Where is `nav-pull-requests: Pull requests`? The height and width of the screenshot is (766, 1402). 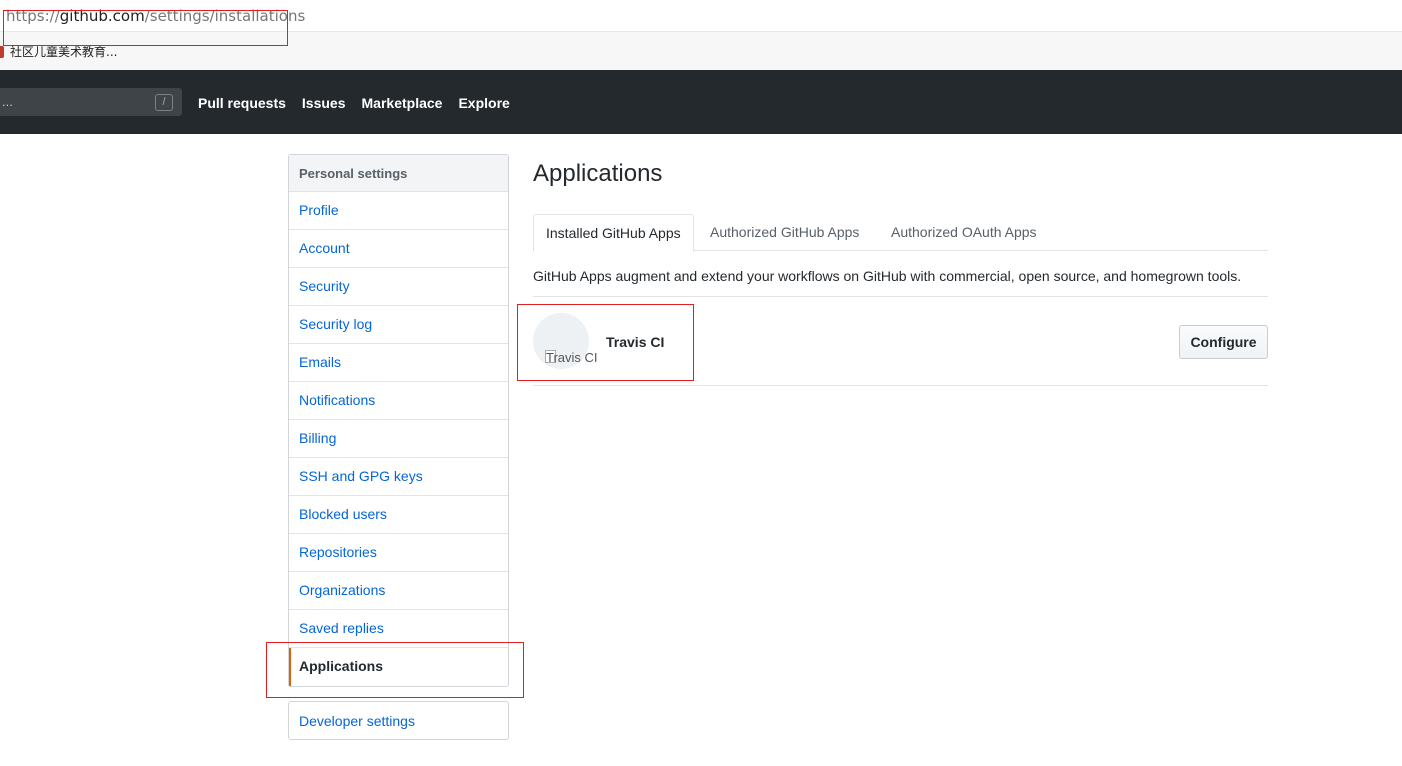
nav-pull-requests: Pull requests is located at coordinates (242, 103).